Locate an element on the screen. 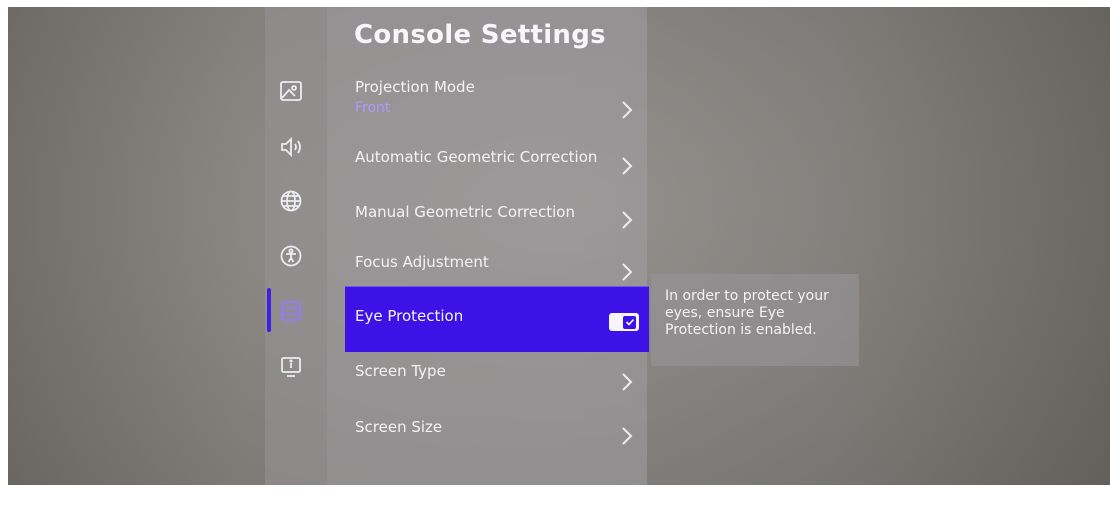 This screenshot has height=513, width=1110. active-category-indicator is located at coordinates (269, 310).